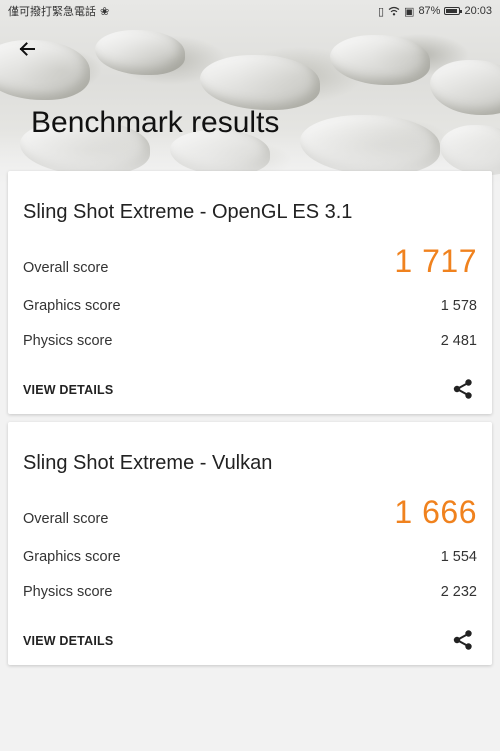  I want to click on back-button, so click(27, 49).